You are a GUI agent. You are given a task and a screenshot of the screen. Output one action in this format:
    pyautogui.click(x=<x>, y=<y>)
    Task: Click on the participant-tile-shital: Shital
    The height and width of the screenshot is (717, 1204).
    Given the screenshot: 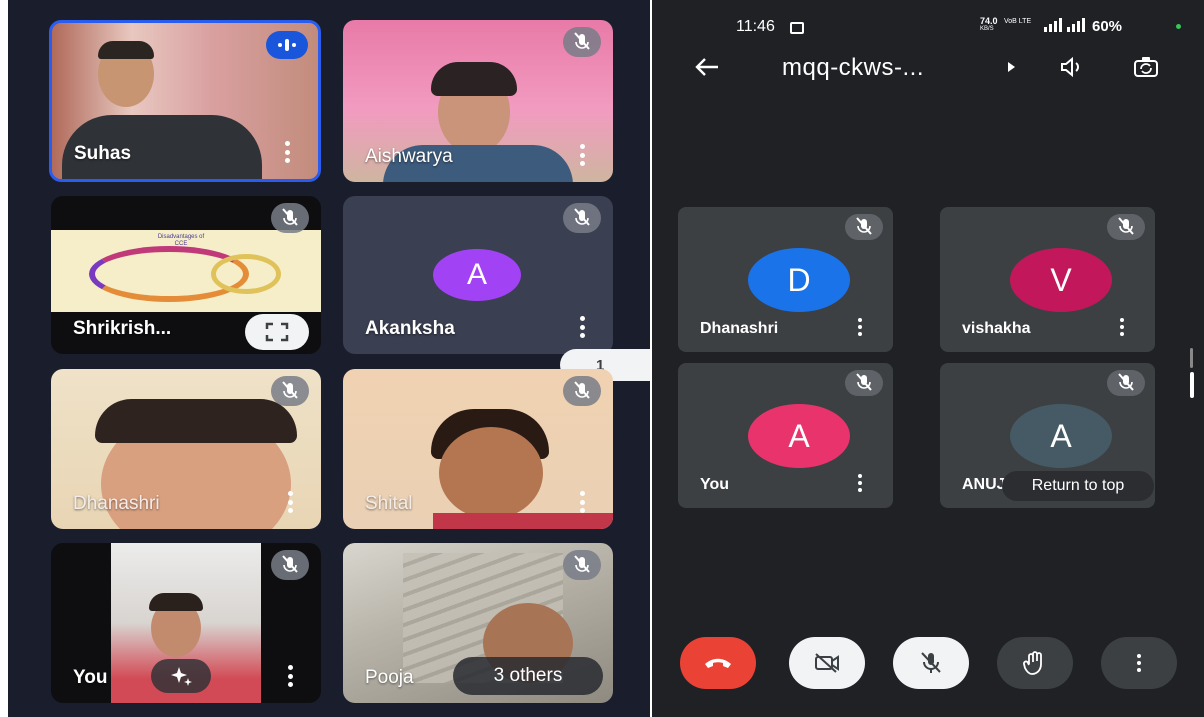 What is the action you would take?
    pyautogui.click(x=478, y=449)
    